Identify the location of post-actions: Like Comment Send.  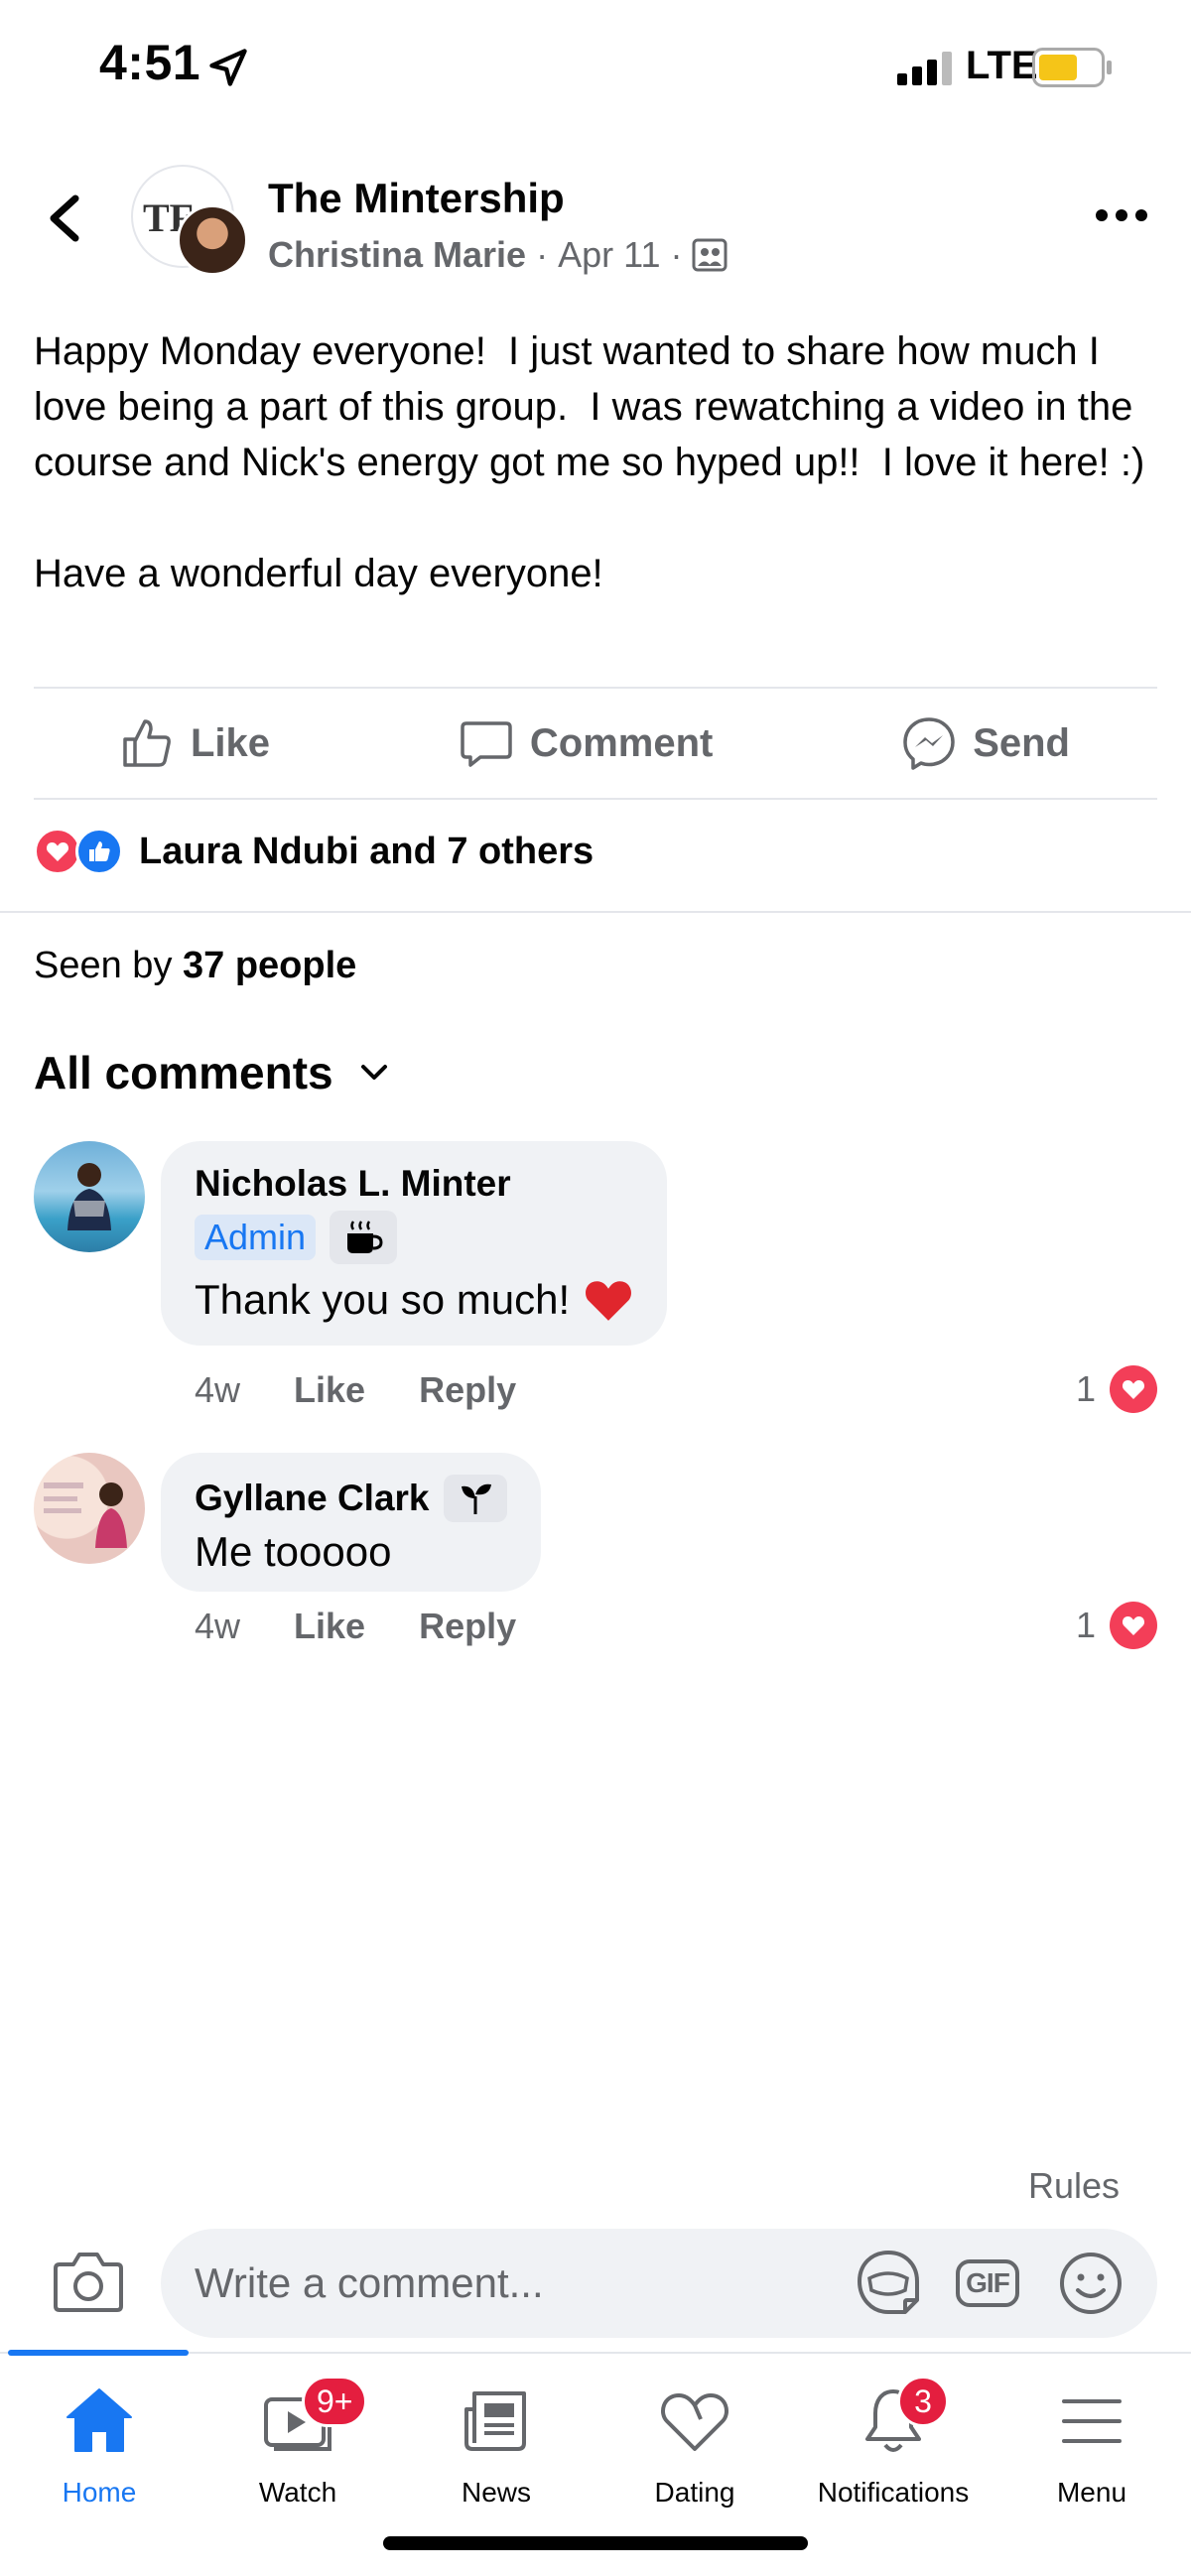
(595, 744).